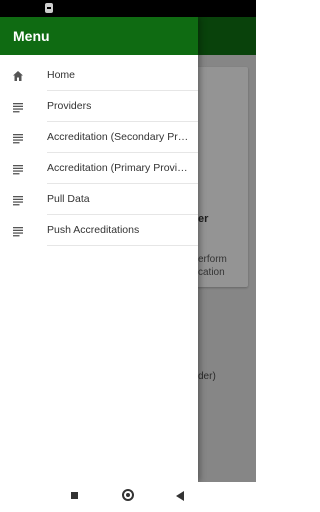 Image resolution: width=320 pixels, height=512 pixels. I want to click on menu-item-label: Pull Data, so click(68, 199).